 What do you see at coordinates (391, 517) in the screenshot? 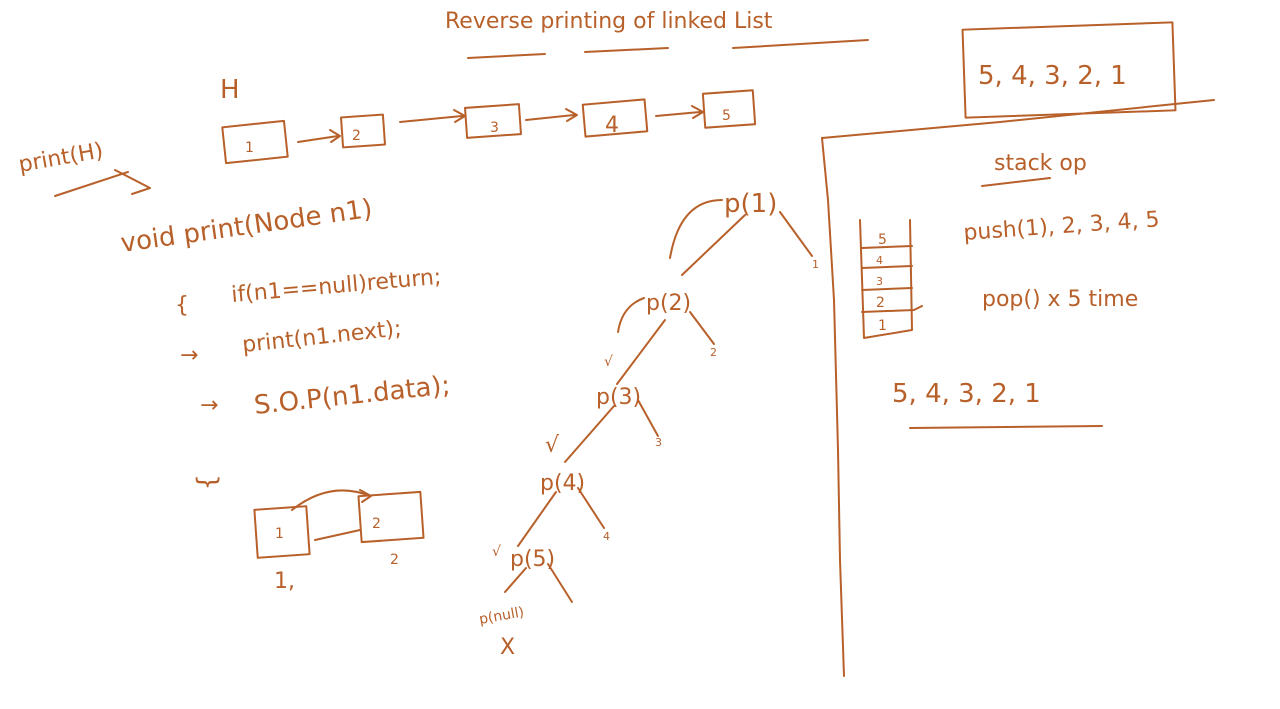
I see `mini-node` at bounding box center [391, 517].